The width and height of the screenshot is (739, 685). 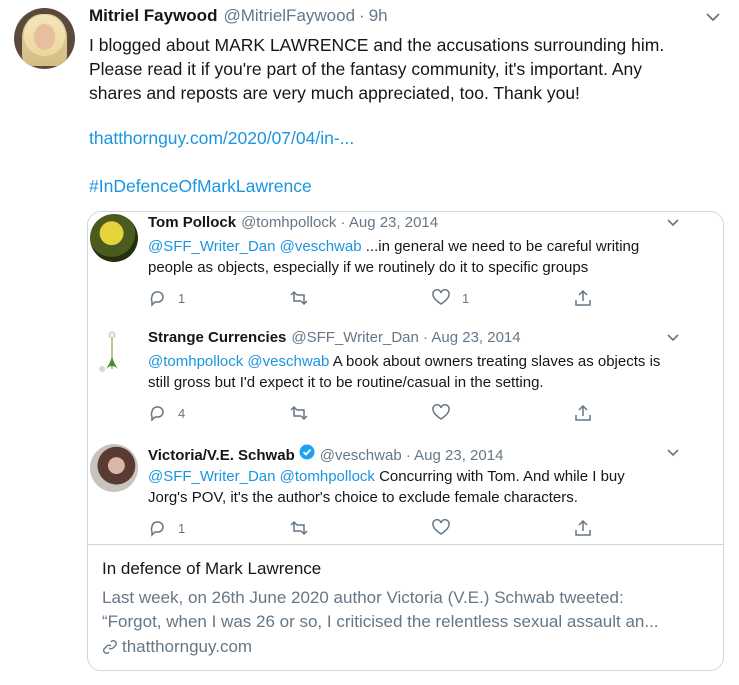 I want to click on quoted-name: Victoria/V.E. Schwab, so click(x=221, y=455).